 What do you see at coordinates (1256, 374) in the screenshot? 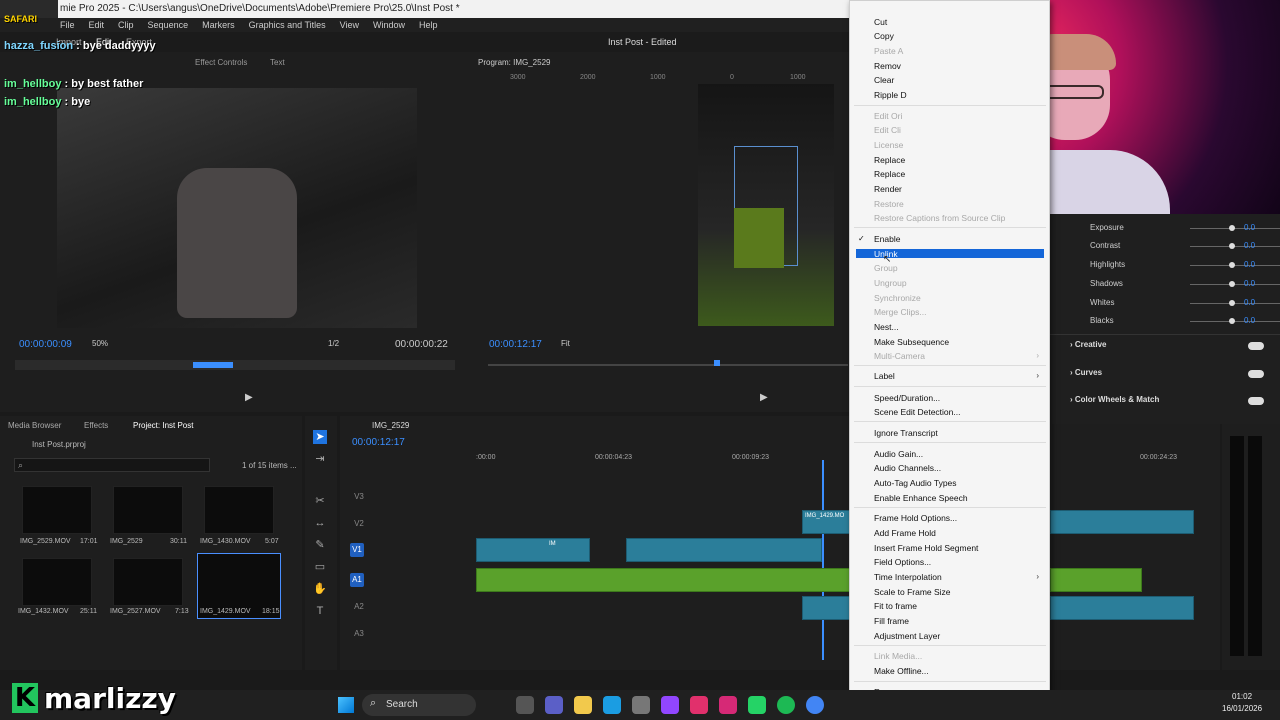
I see `curves-toggle` at bounding box center [1256, 374].